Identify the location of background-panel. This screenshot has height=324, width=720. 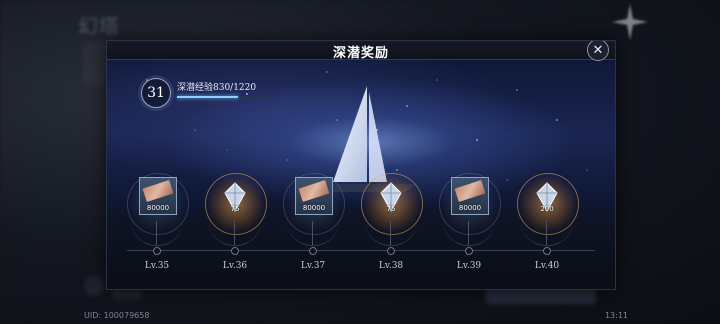
(95, 64).